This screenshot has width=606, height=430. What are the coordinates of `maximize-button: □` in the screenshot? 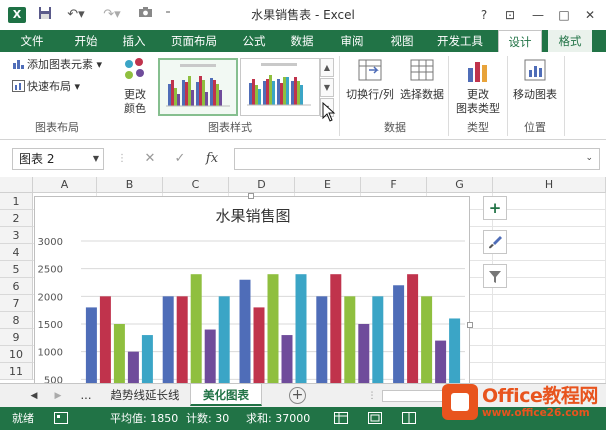 It's located at (564, 15).